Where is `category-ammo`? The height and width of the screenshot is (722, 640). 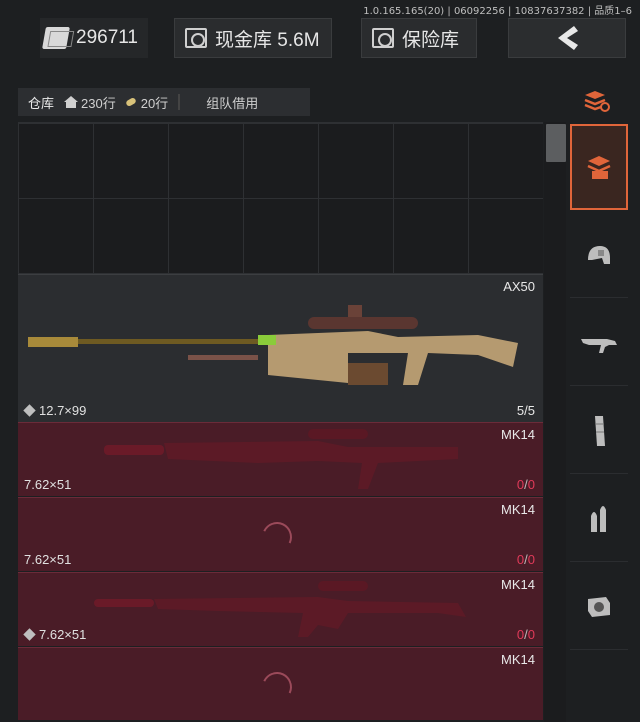 category-ammo is located at coordinates (599, 519).